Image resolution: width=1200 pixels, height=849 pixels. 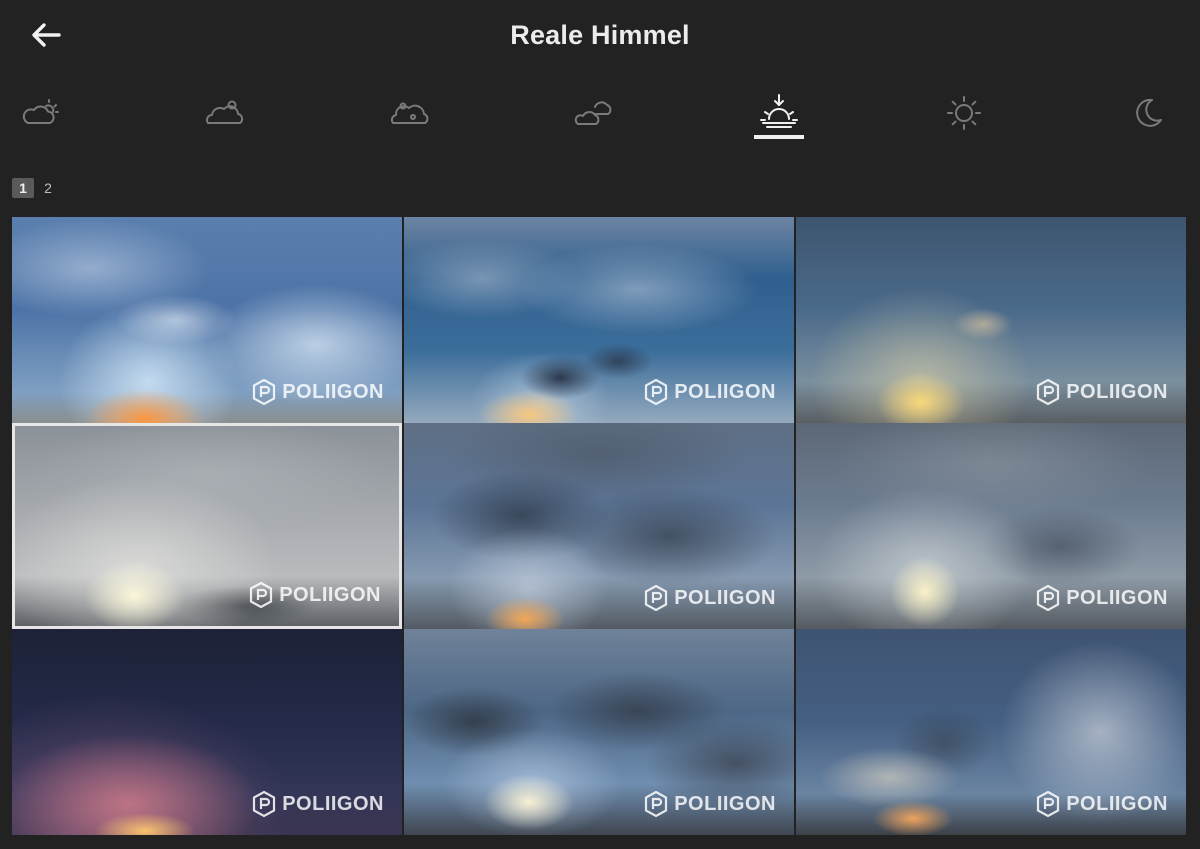 I want to click on filter-sunset, so click(x=779, y=113).